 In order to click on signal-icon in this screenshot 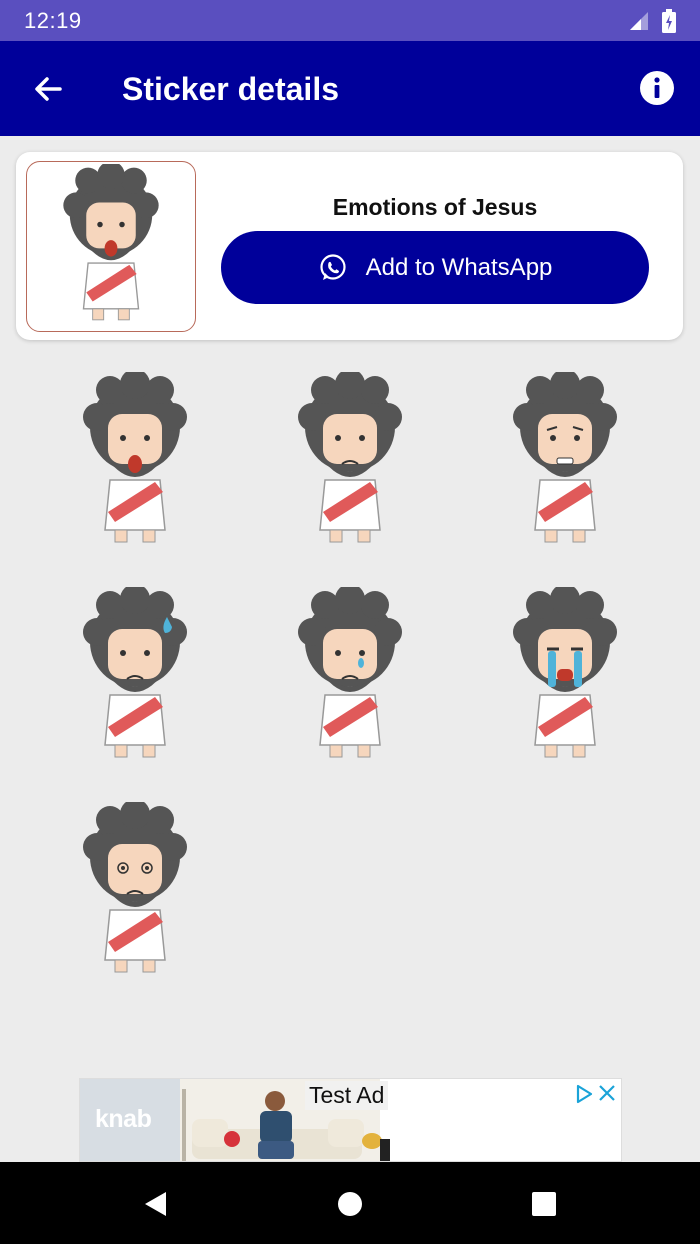, I will do `click(639, 21)`.